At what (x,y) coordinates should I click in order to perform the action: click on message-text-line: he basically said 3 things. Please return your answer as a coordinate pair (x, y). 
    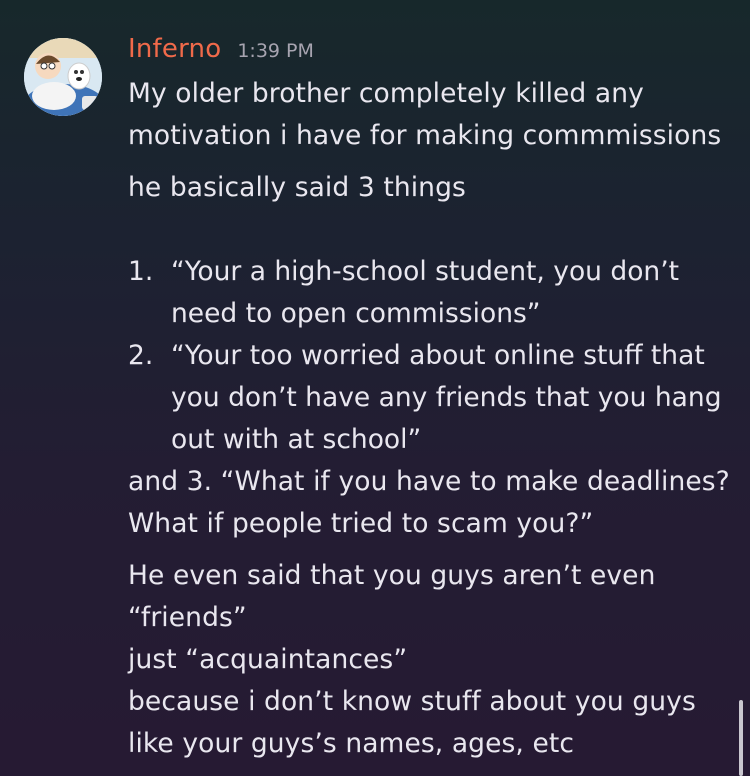
    Looking at the image, I should click on (297, 187).